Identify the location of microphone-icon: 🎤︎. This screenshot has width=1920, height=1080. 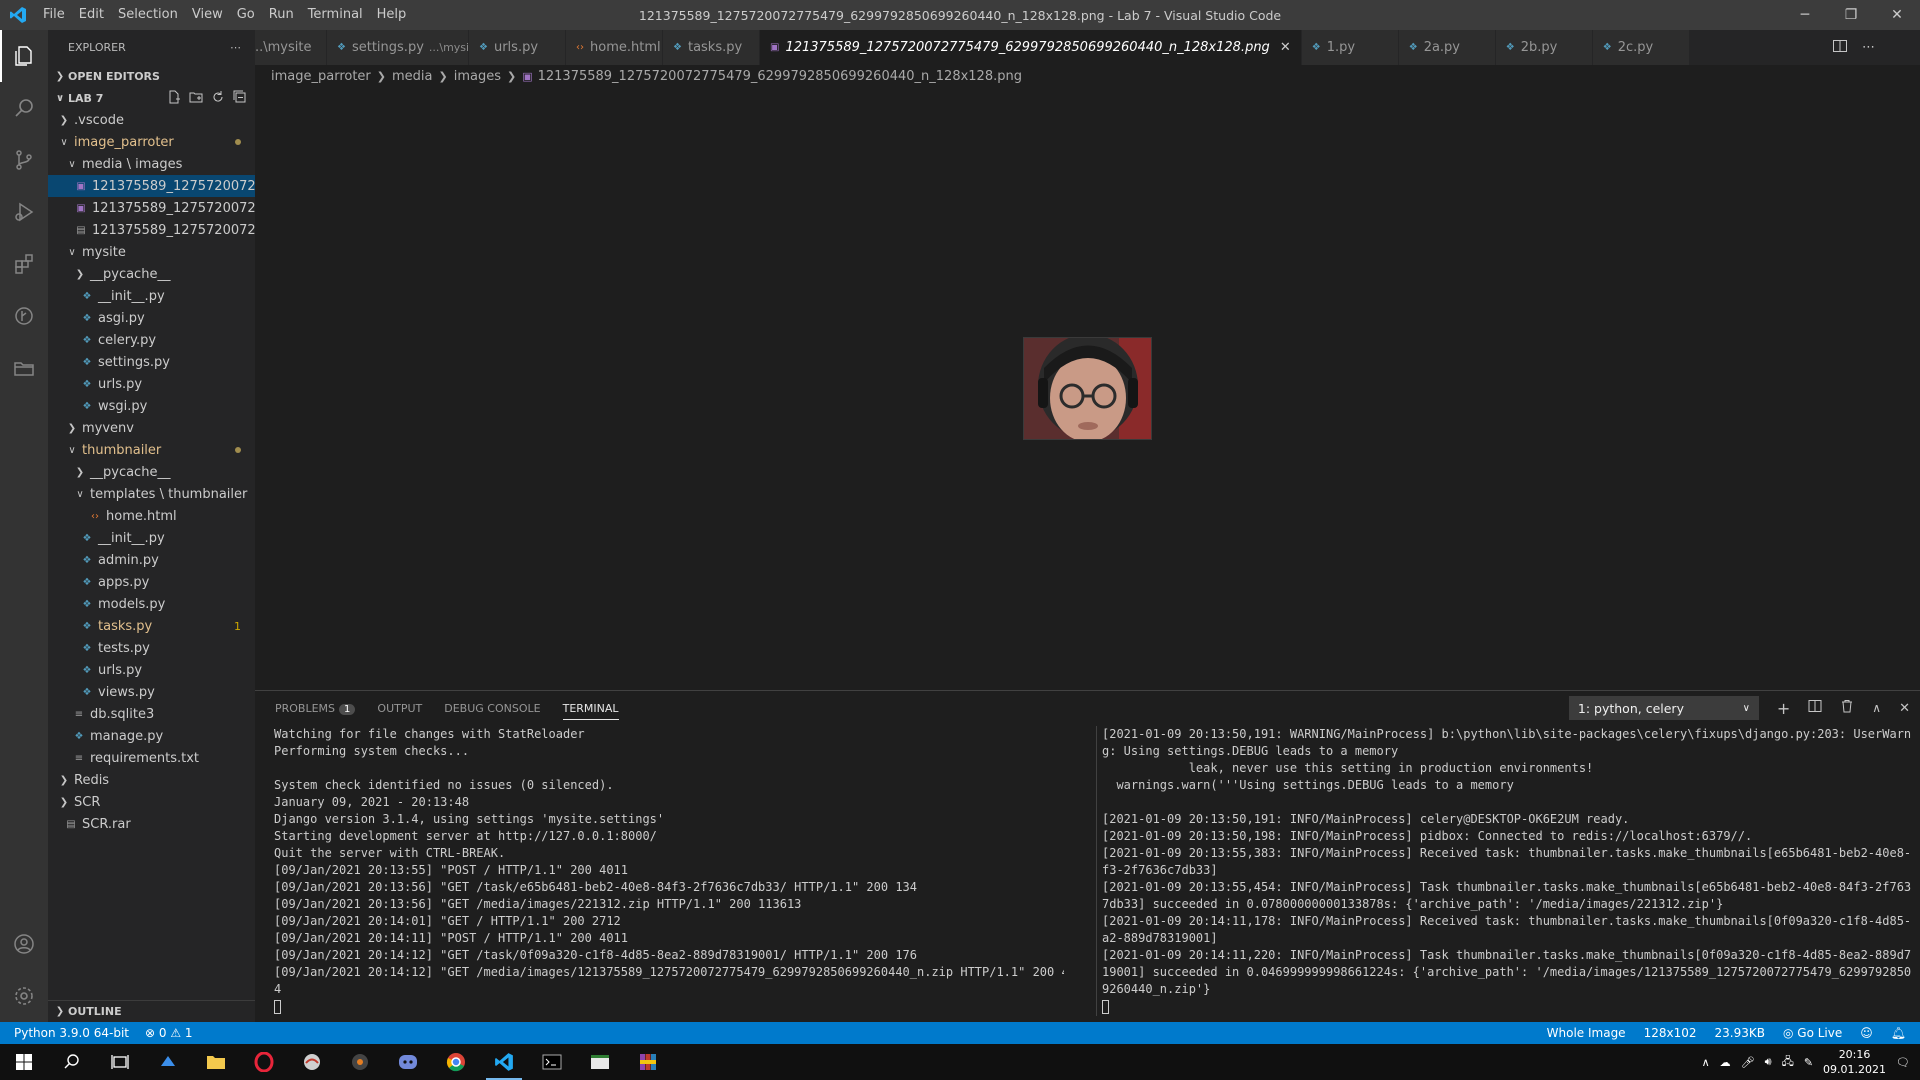
(1748, 1062).